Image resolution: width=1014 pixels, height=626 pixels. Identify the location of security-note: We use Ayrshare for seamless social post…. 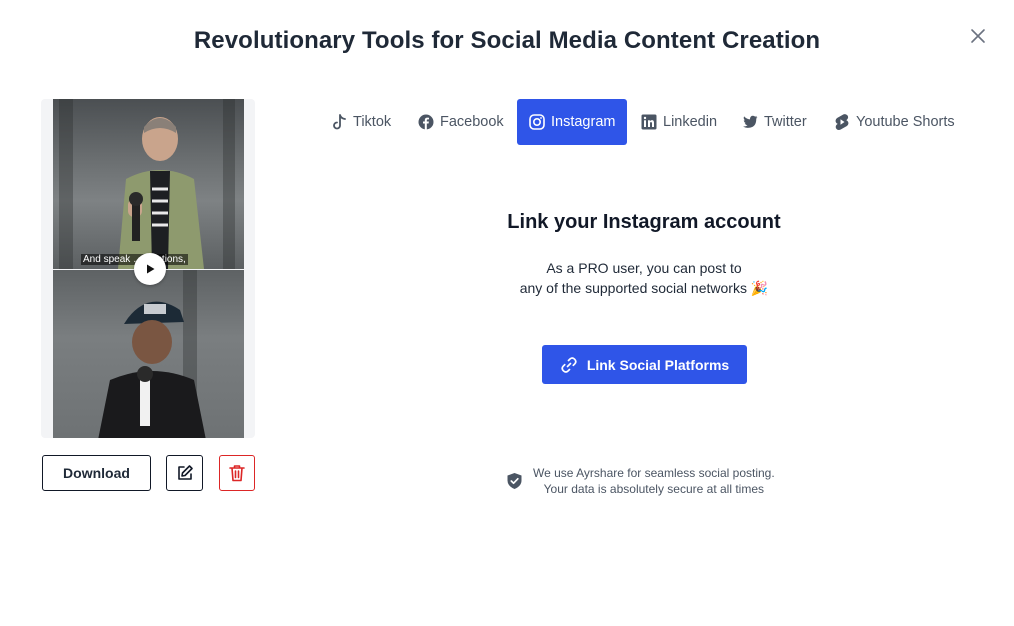
(640, 481).